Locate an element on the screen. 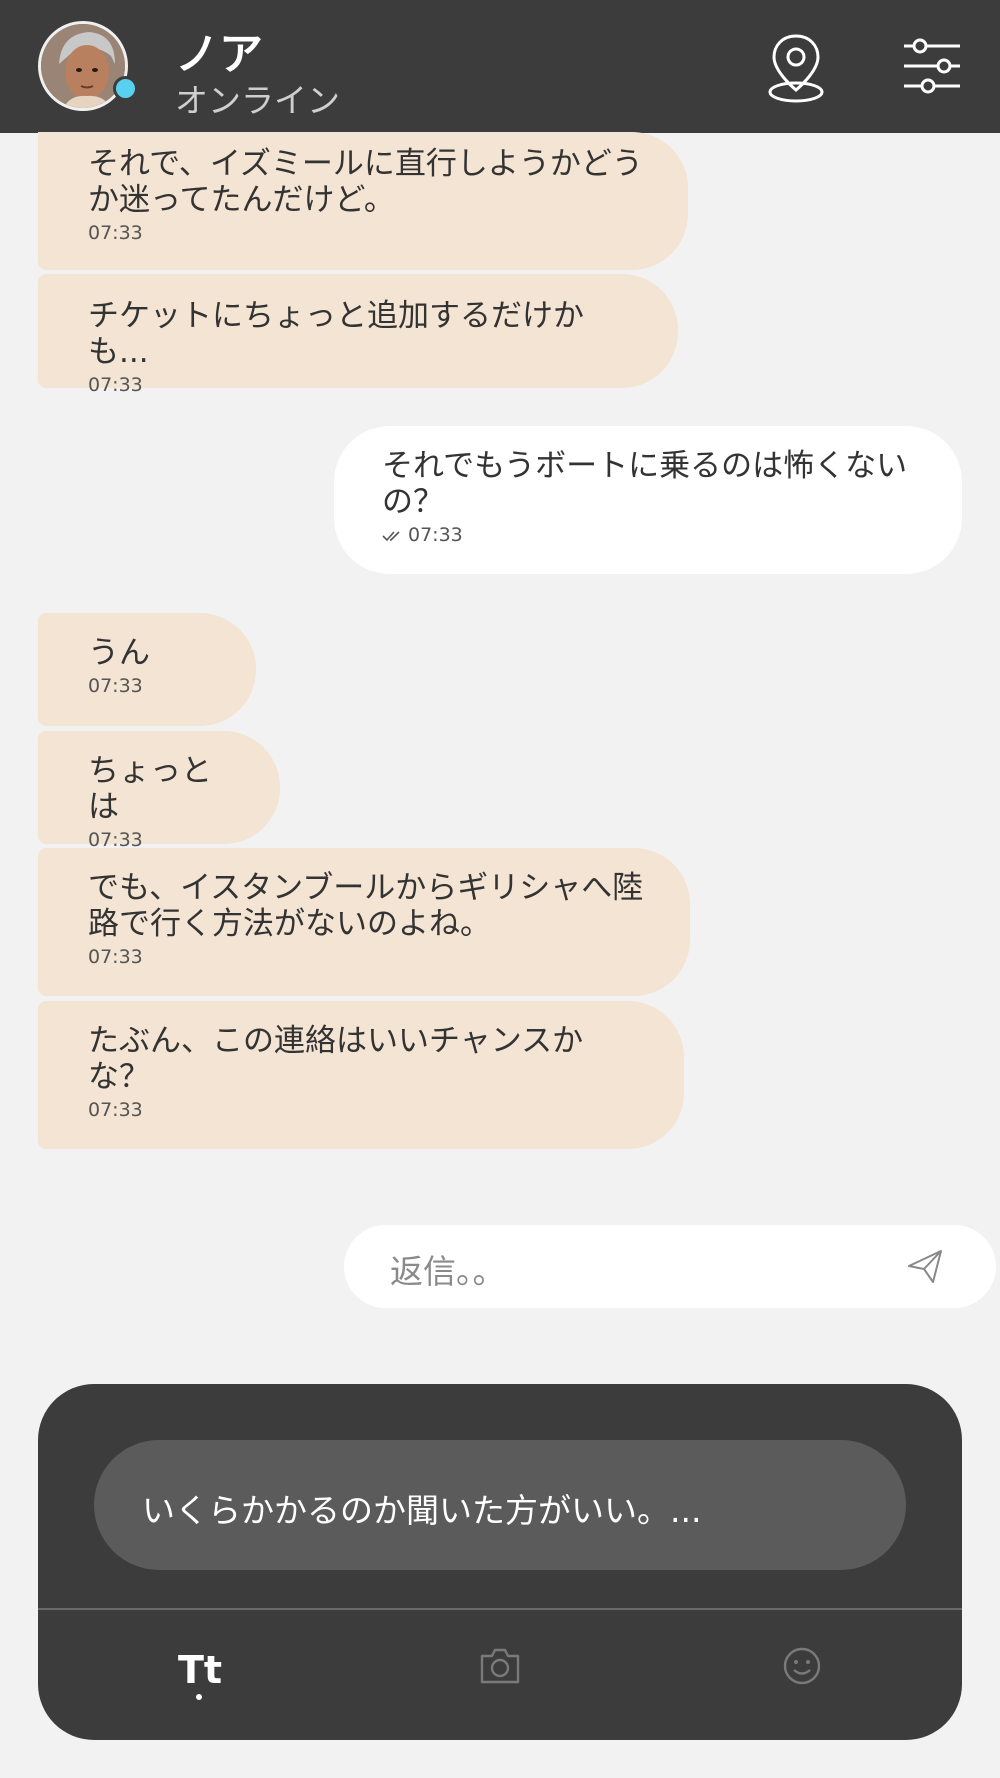 This screenshot has height=1778, width=1000. message-text: たぶん、この連絡はいいチャンスかな？ is located at coordinates (336, 1059).